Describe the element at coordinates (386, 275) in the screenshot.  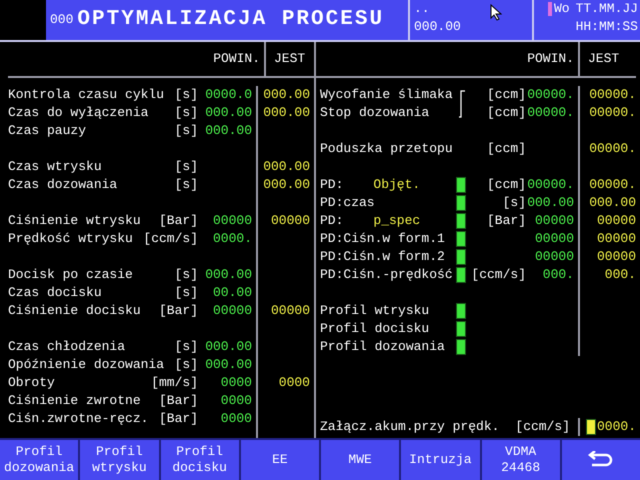
I see `parameter-label: PD:Ciśn.-prędkość` at that location.